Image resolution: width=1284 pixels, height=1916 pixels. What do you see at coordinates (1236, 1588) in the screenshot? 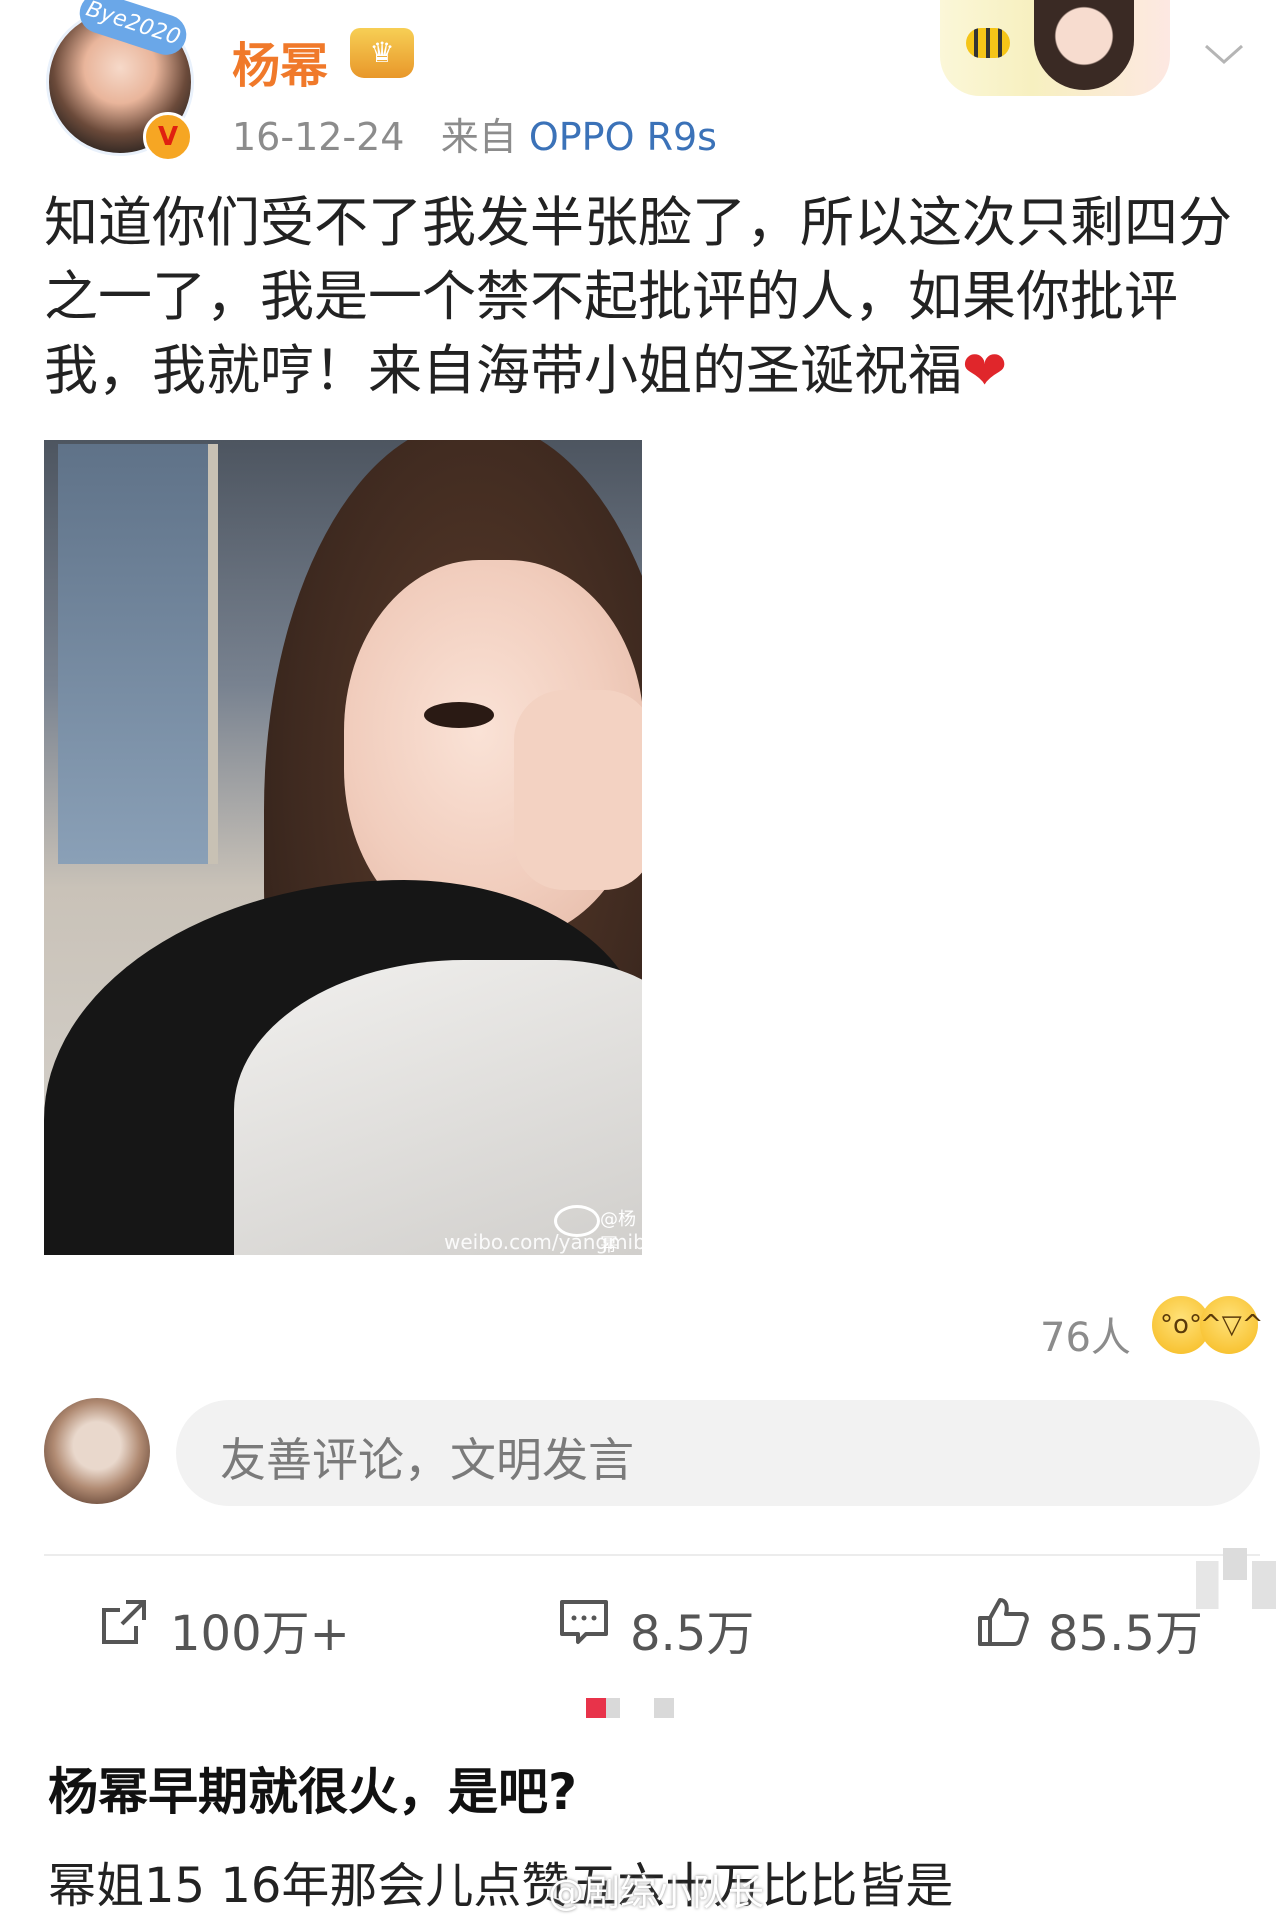
I see `mosaic-patch` at bounding box center [1236, 1588].